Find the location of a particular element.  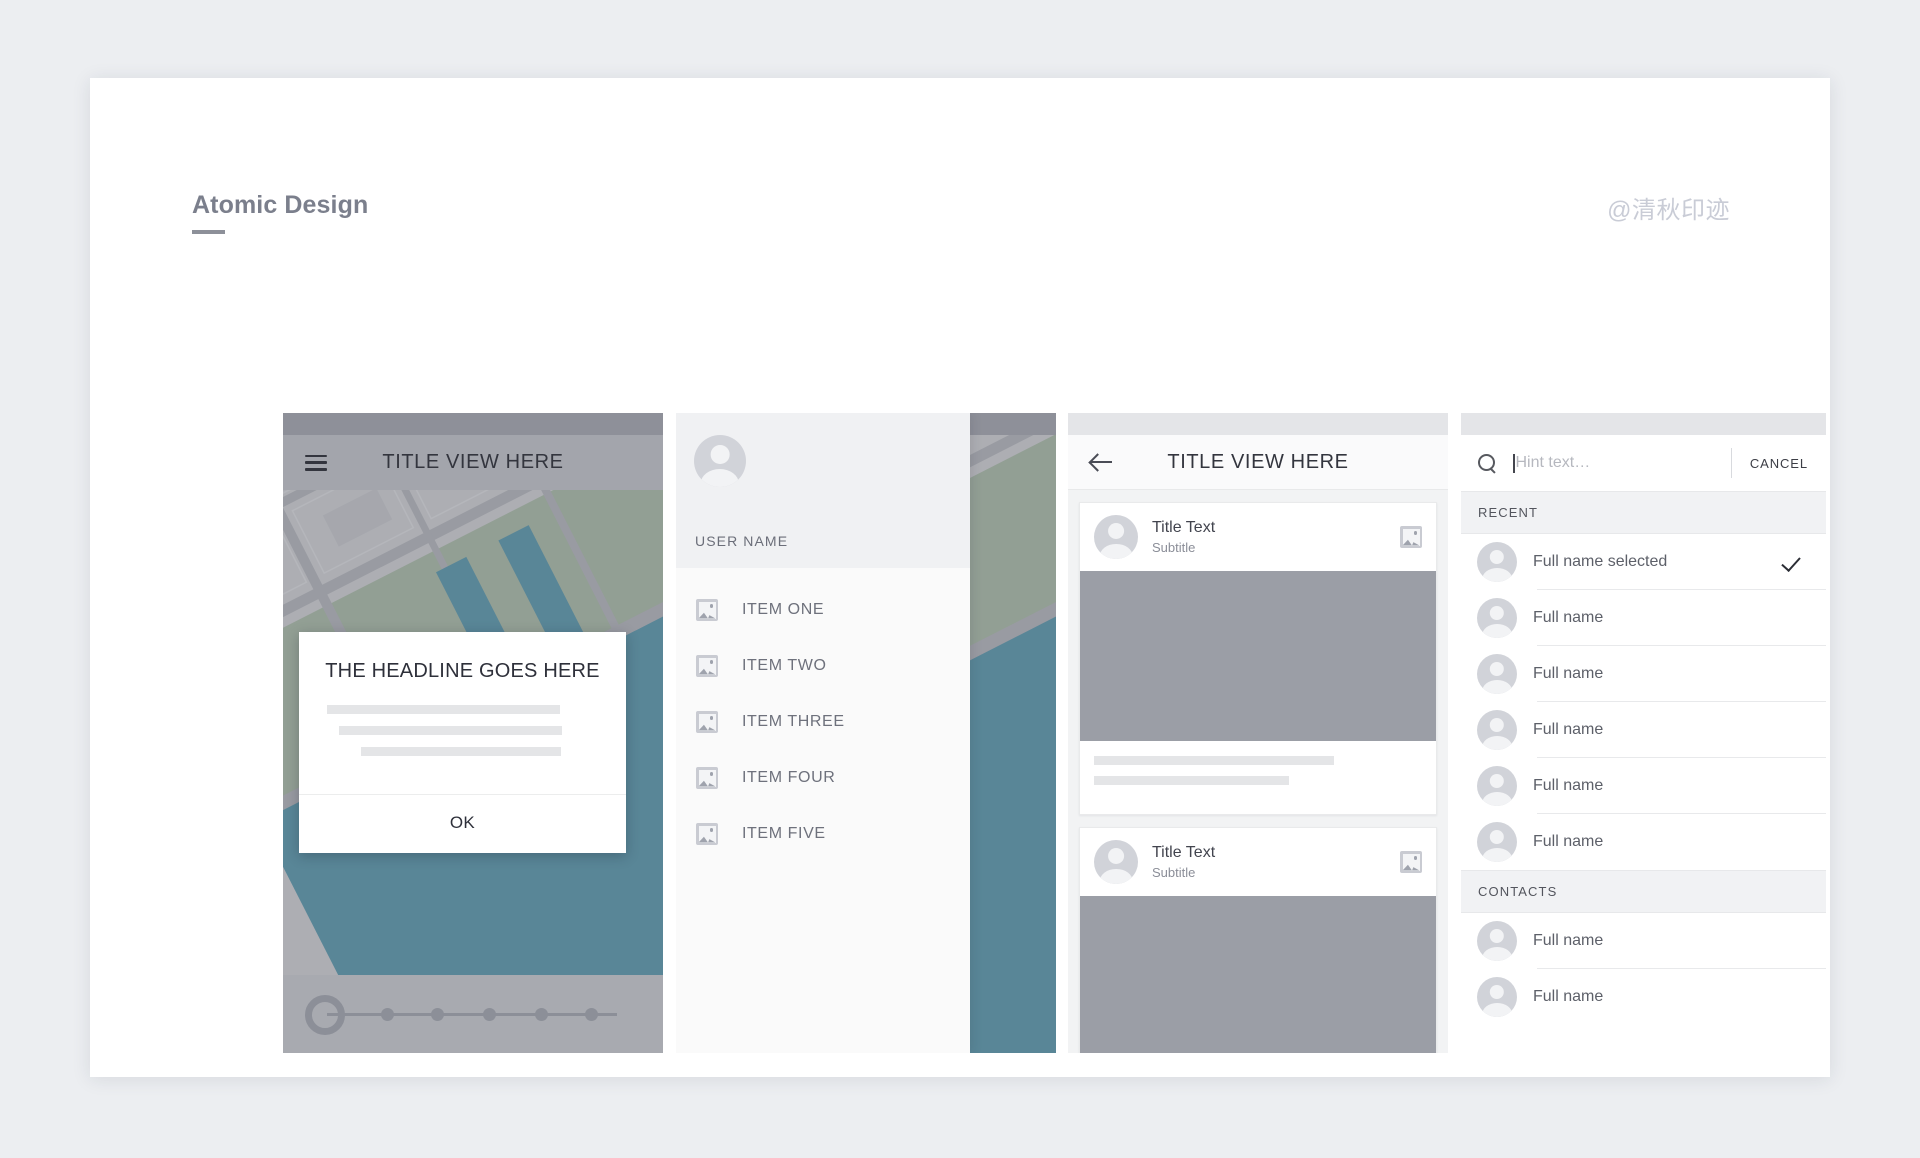

search-icon is located at coordinates (1487, 463).